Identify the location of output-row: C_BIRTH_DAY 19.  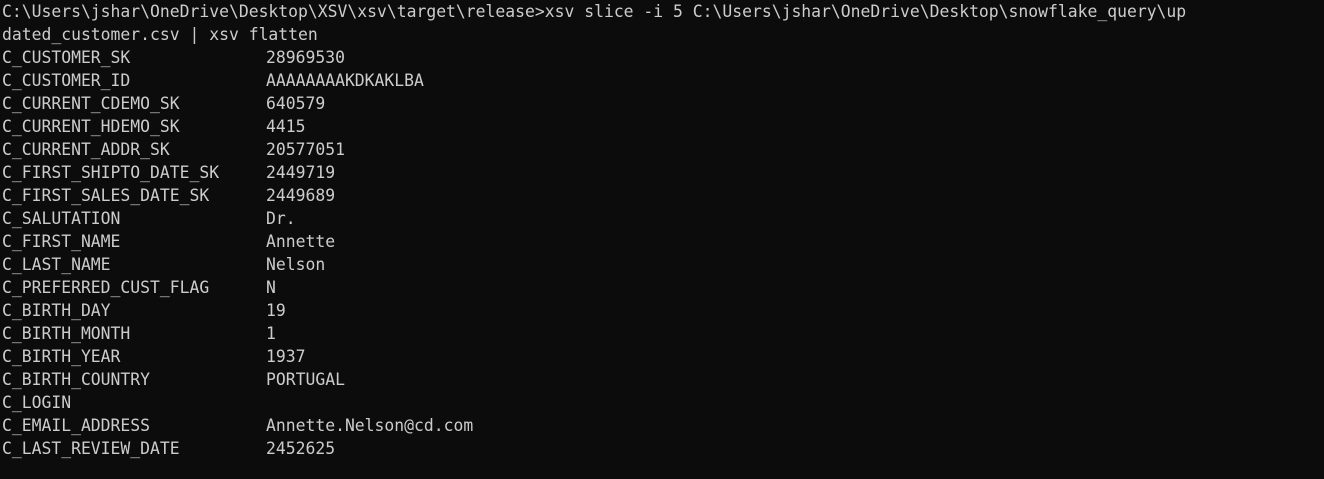
(663, 310).